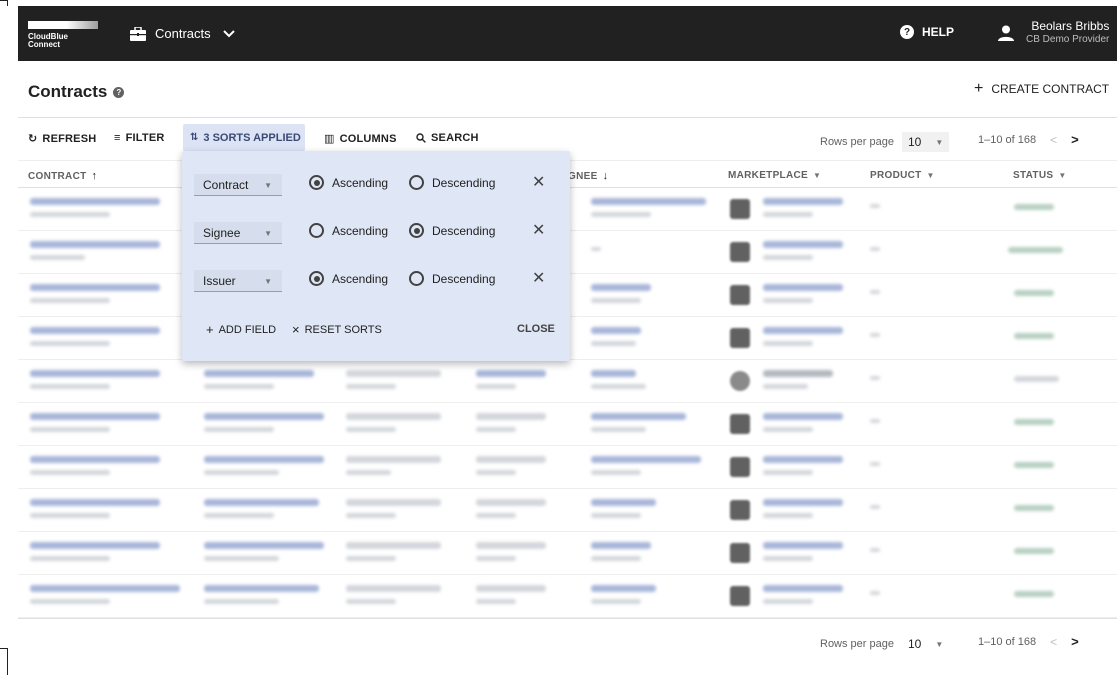 This screenshot has height=675, width=1117. I want to click on radio-unselected-icon, so click(416, 182).